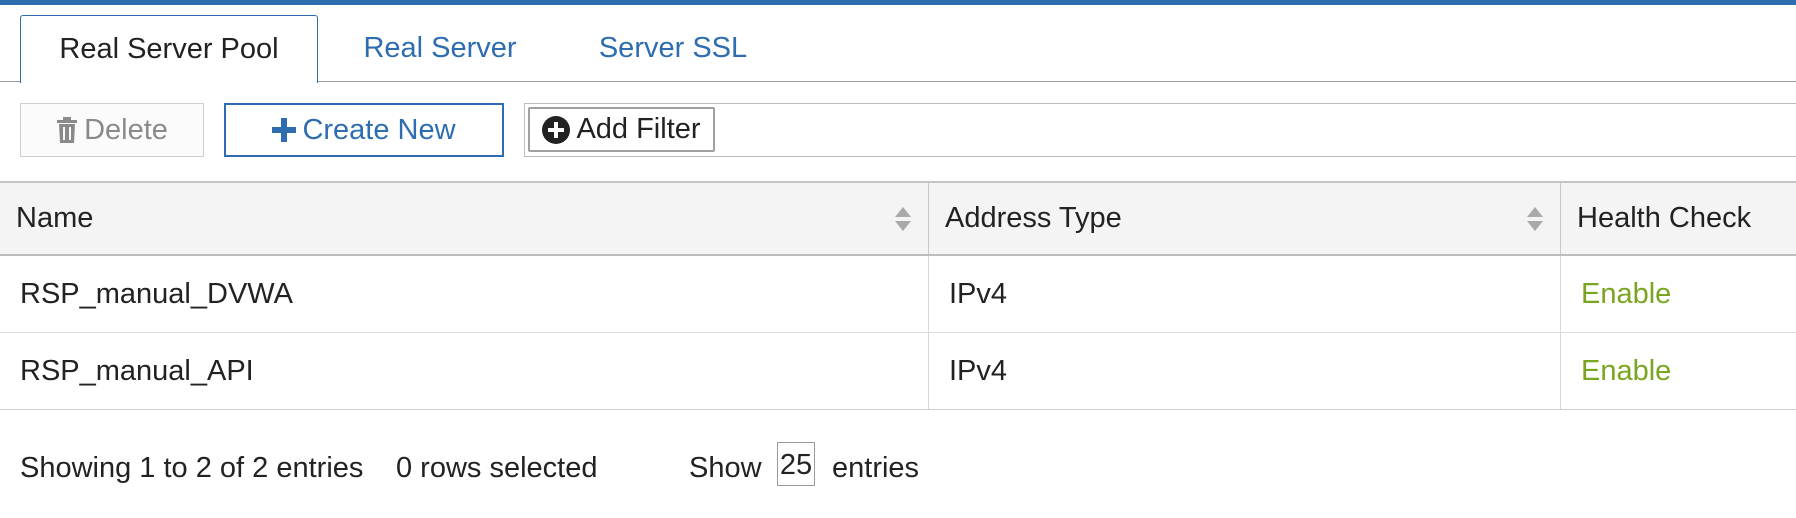  What do you see at coordinates (796, 464) in the screenshot?
I see `page-size-select: 25` at bounding box center [796, 464].